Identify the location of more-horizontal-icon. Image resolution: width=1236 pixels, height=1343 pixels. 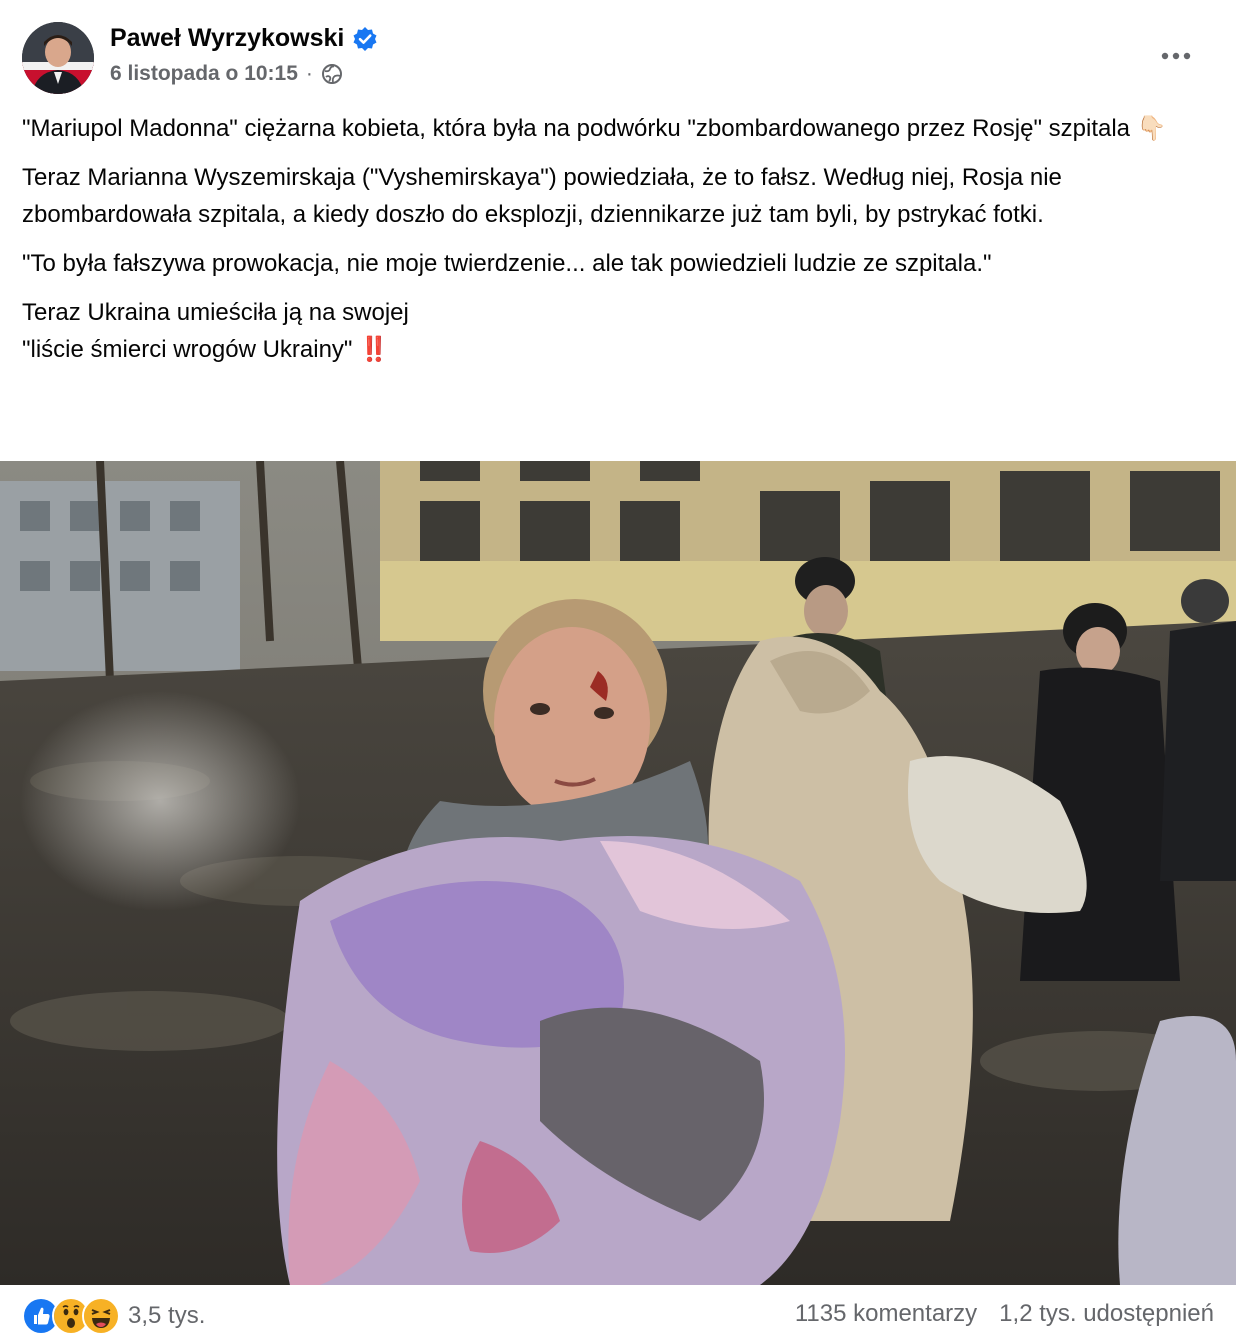
(1176, 56).